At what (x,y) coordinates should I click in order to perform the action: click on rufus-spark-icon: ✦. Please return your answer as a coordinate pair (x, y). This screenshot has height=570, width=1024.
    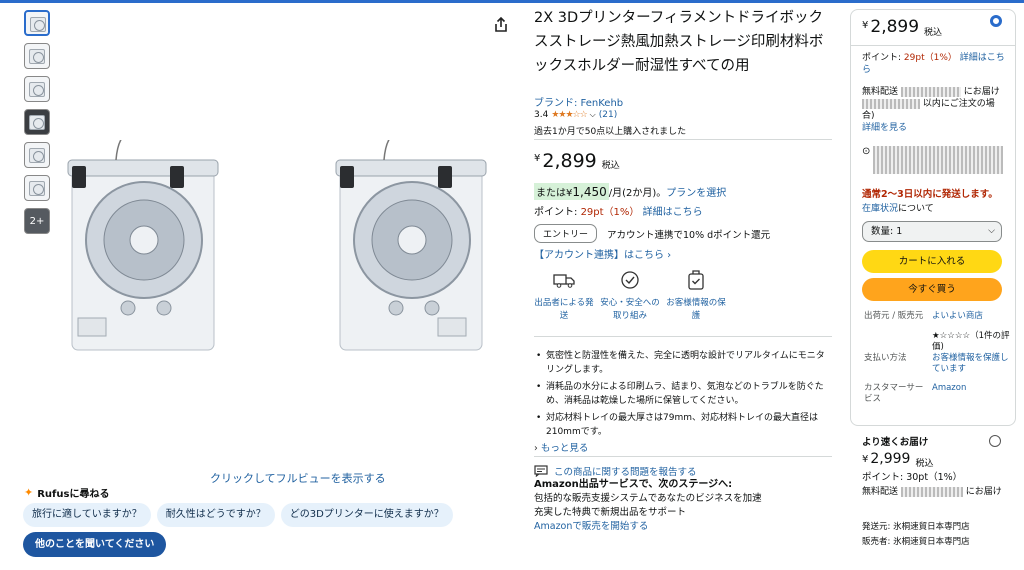
    Looking at the image, I should click on (29, 492).